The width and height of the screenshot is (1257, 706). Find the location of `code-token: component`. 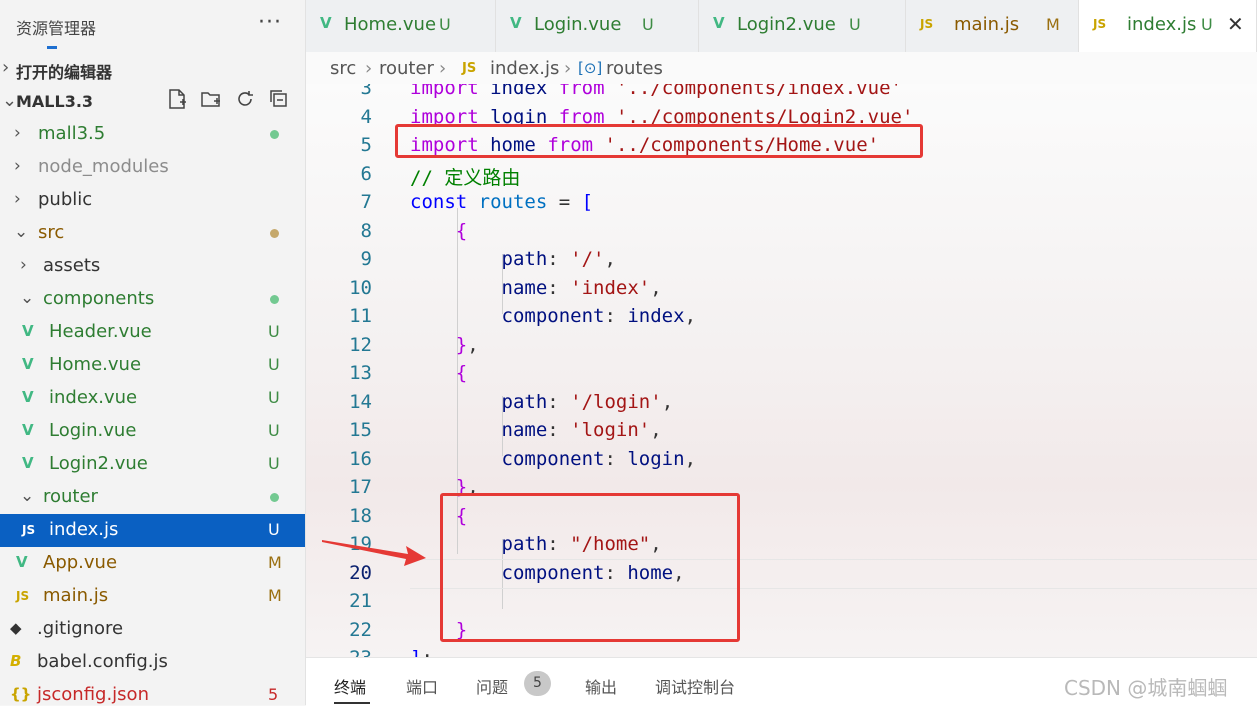

code-token: component is located at coordinates (553, 458).